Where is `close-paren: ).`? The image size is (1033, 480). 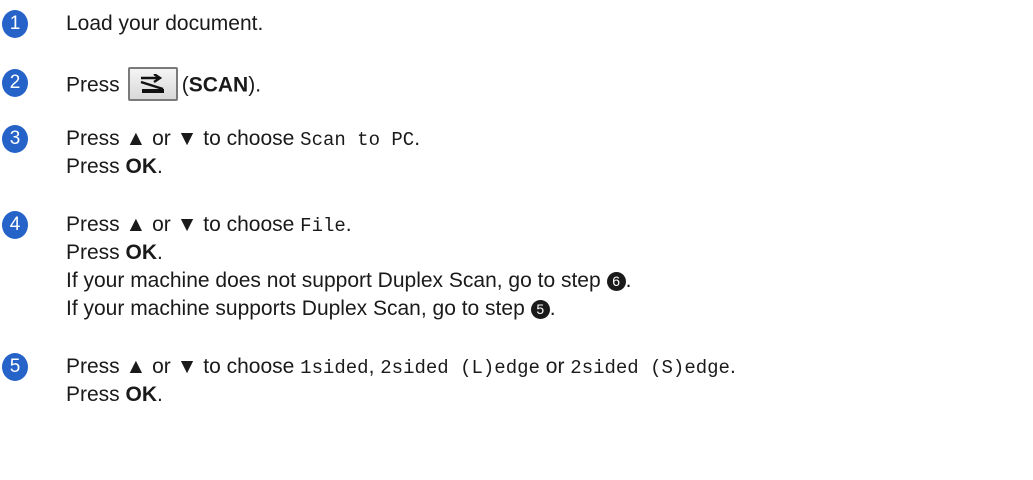
close-paren: ). is located at coordinates (255, 85).